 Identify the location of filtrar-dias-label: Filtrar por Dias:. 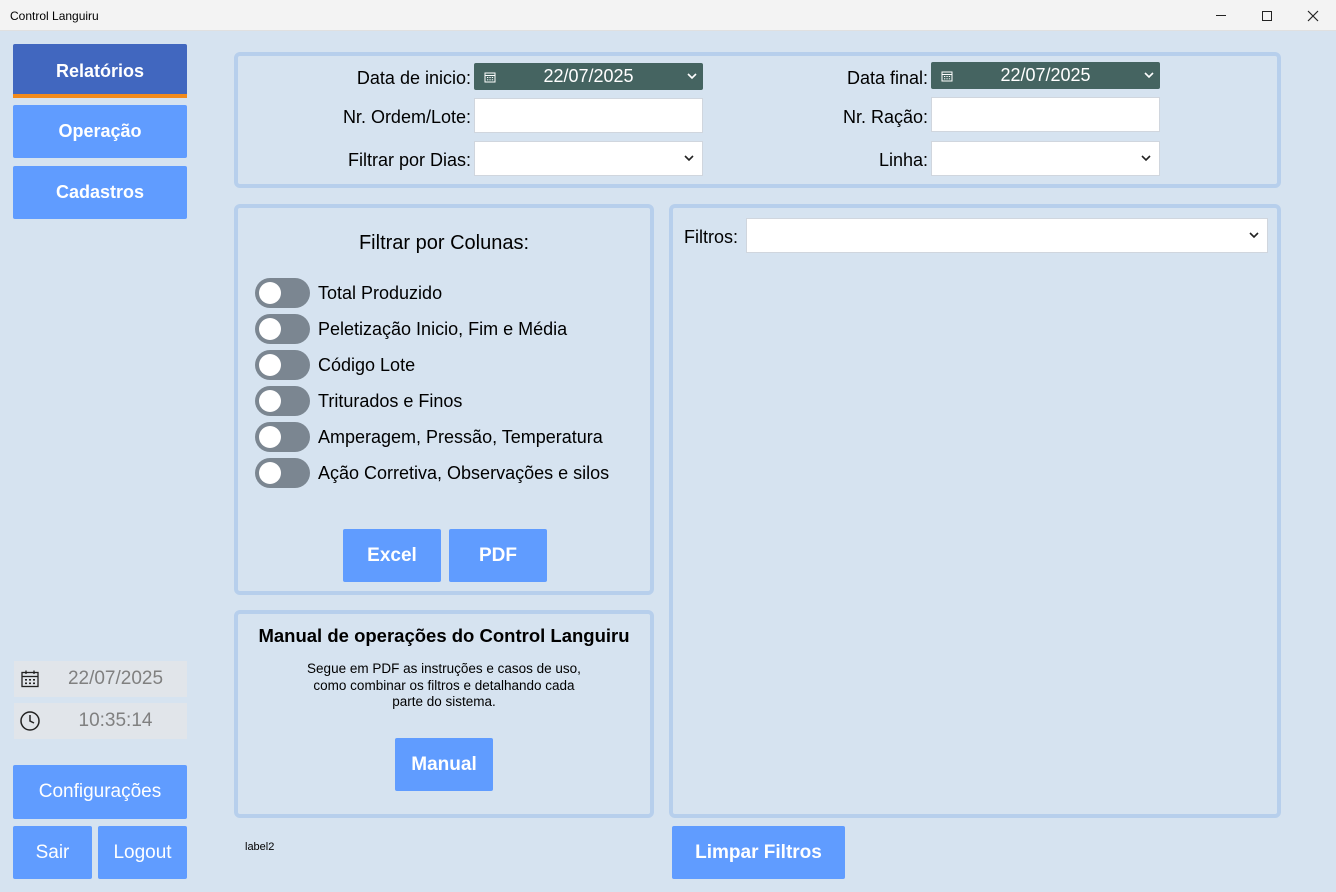
(409, 160).